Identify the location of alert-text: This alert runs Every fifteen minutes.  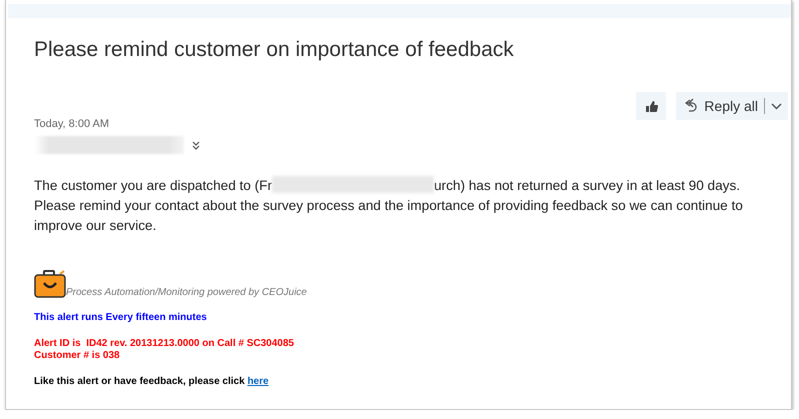
(121, 318).